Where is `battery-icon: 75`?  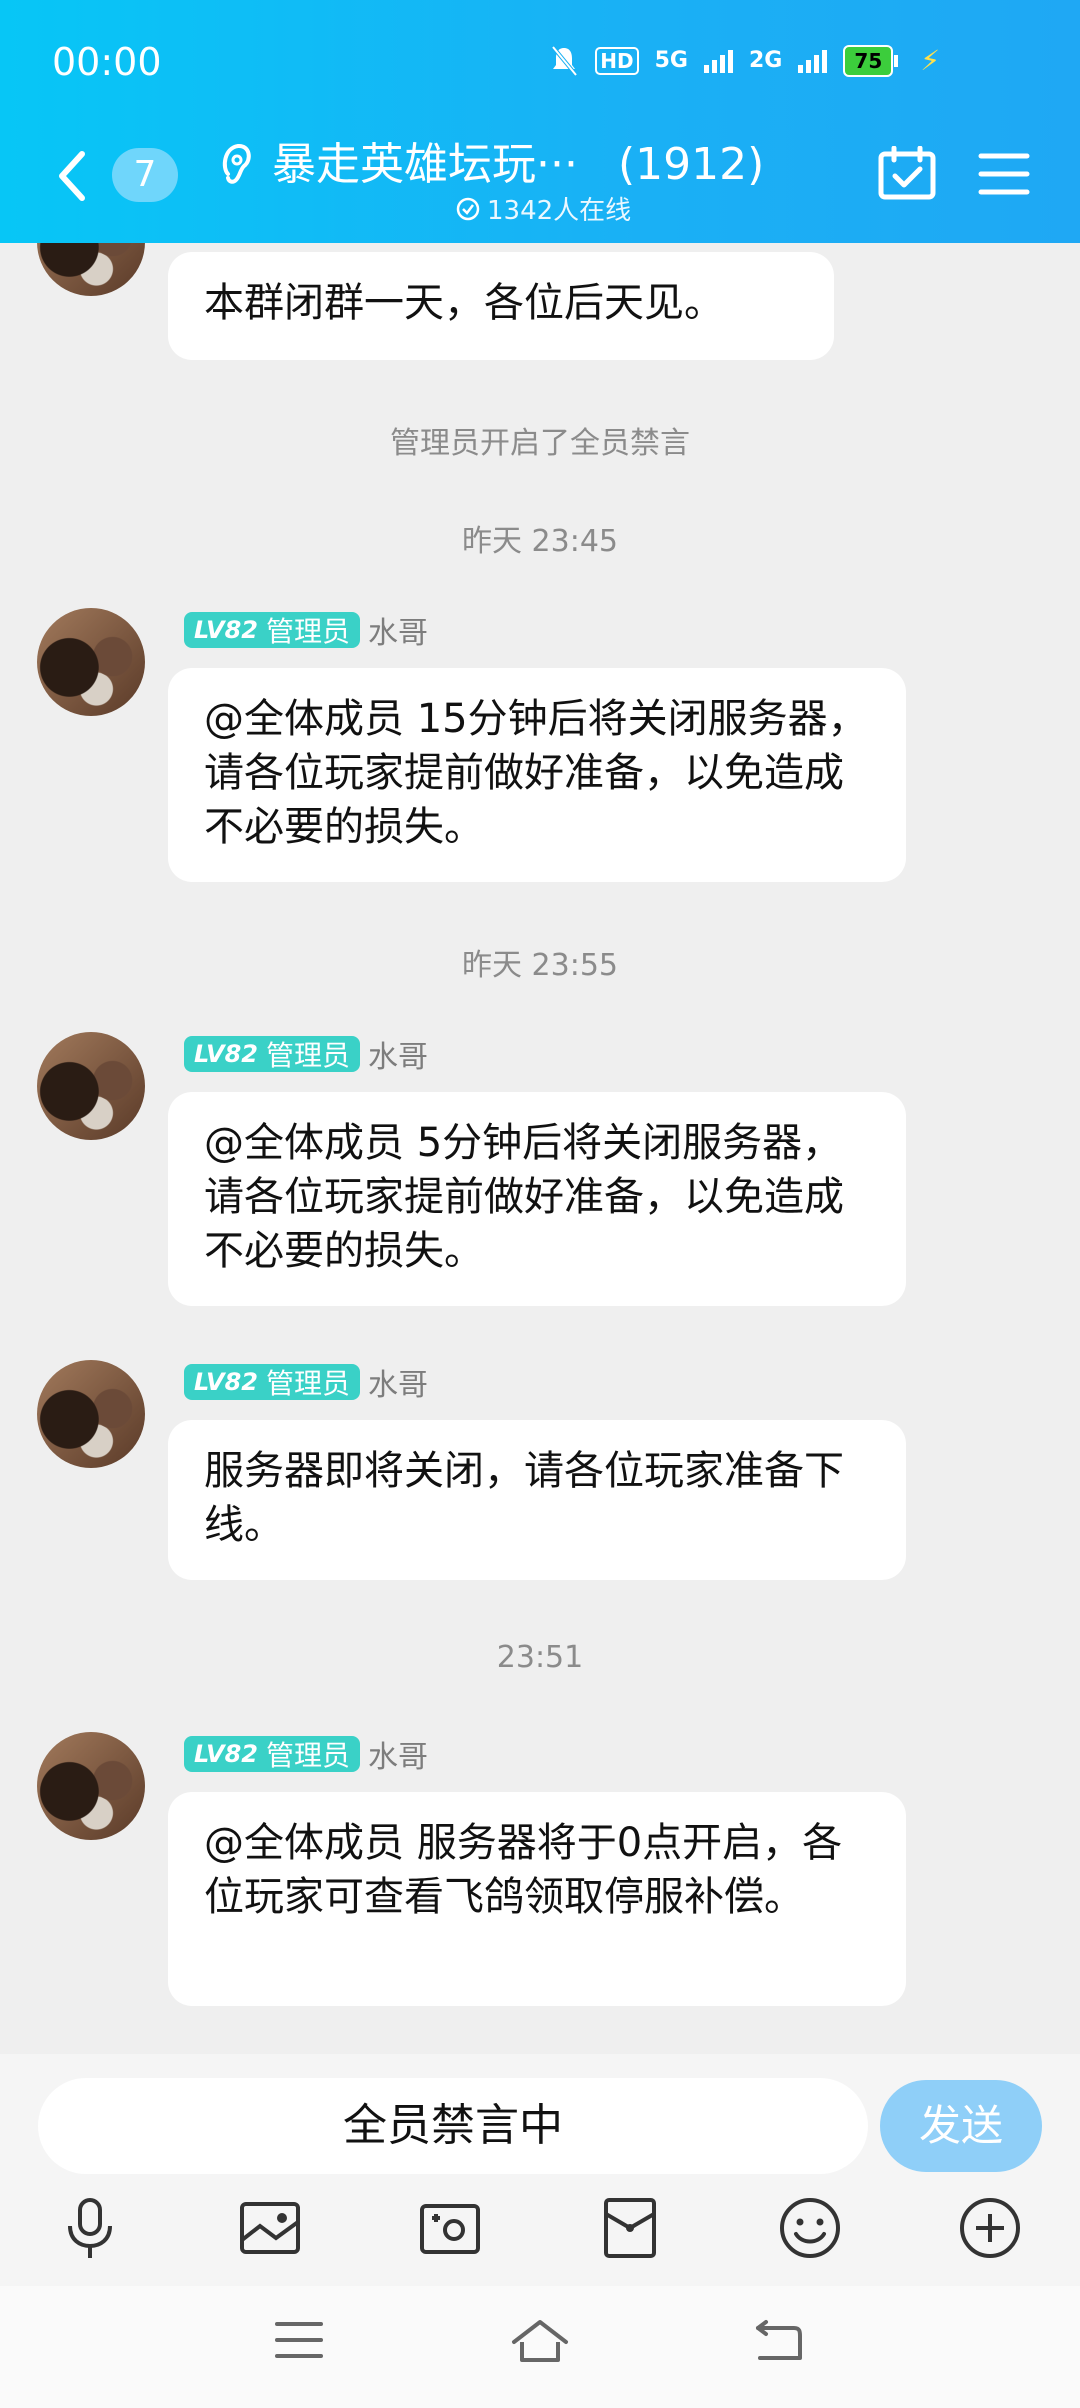
battery-icon: 75 is located at coordinates (871, 60).